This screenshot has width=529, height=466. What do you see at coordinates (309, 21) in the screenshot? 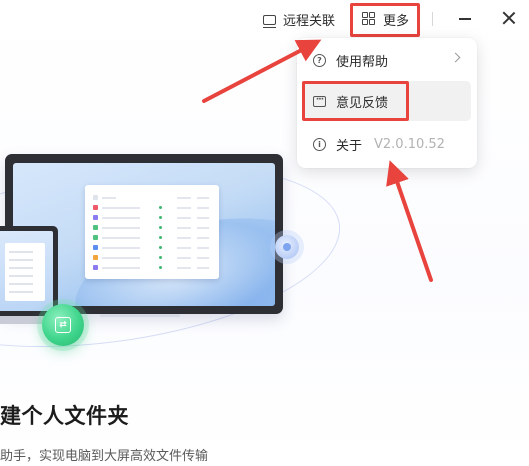
I see `remote-link-label: 远程关联` at bounding box center [309, 21].